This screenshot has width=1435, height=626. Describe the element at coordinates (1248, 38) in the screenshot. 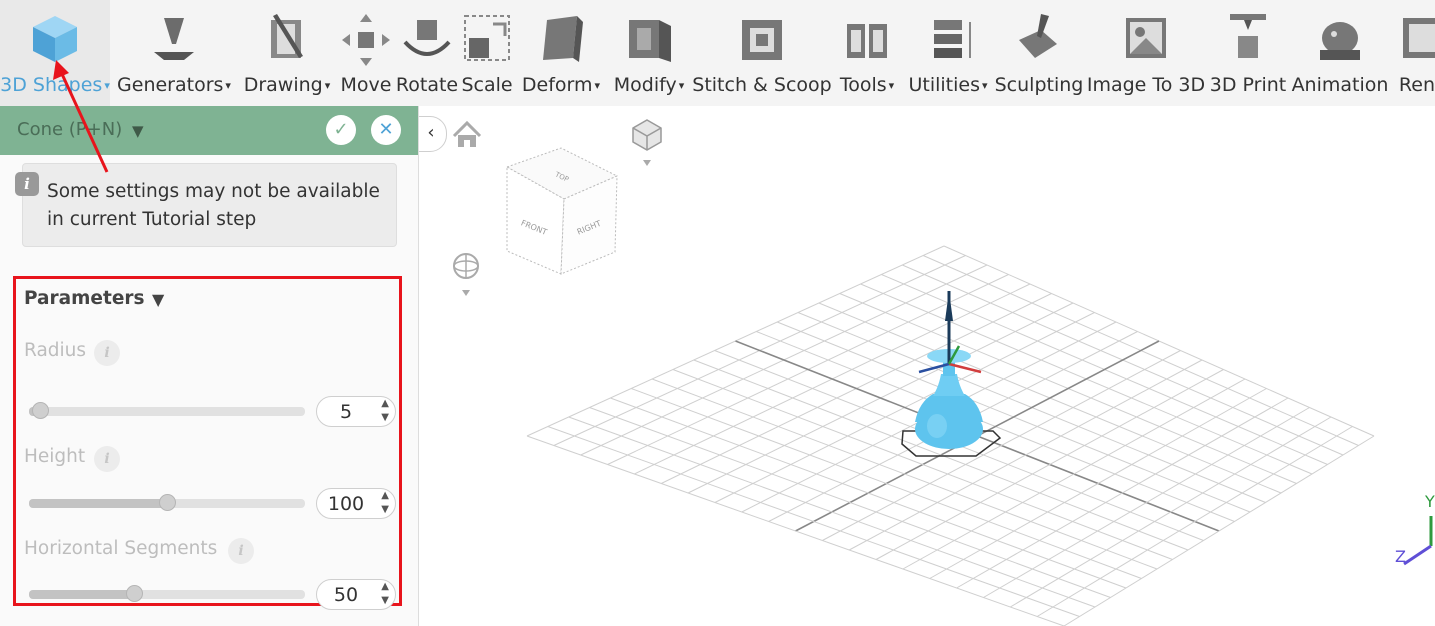

I see `3d-print-icon` at that location.